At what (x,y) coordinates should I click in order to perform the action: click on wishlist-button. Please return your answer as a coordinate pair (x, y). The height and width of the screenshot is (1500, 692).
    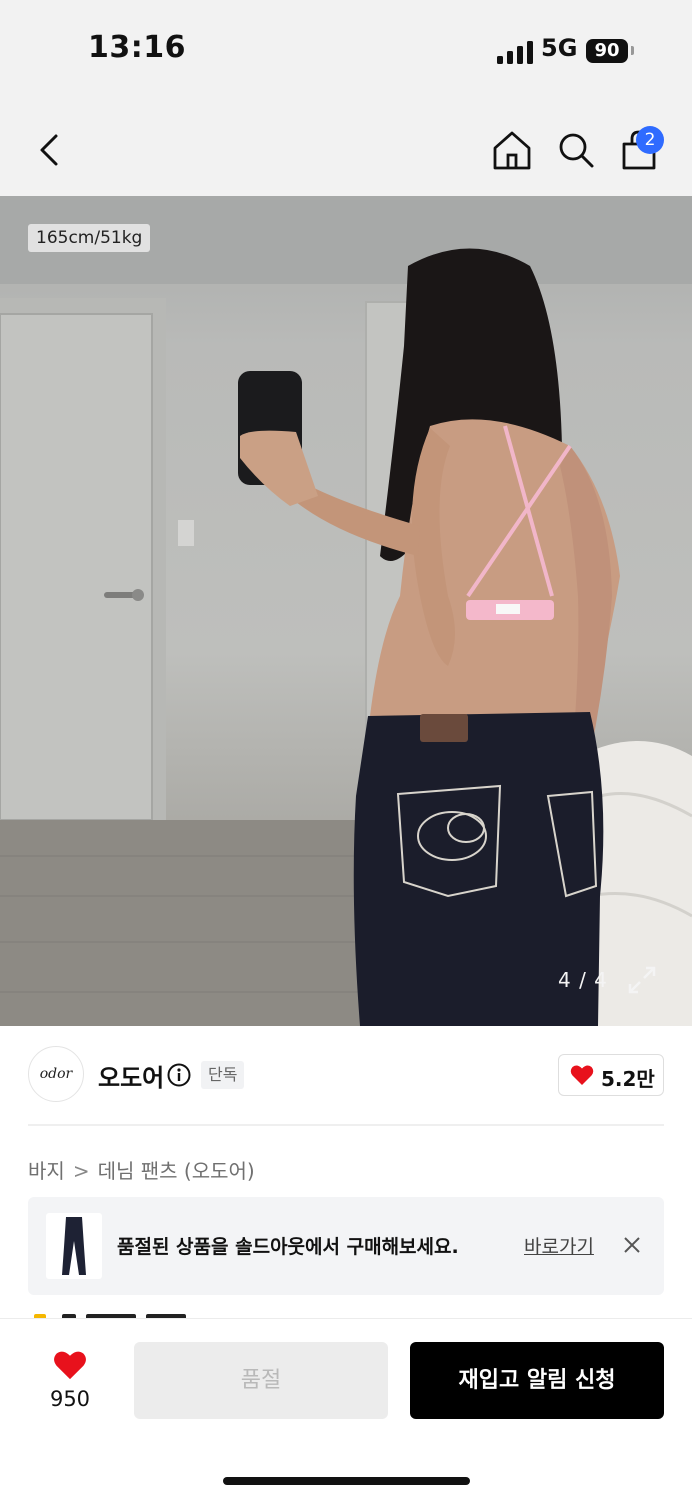
    Looking at the image, I should click on (70, 1365).